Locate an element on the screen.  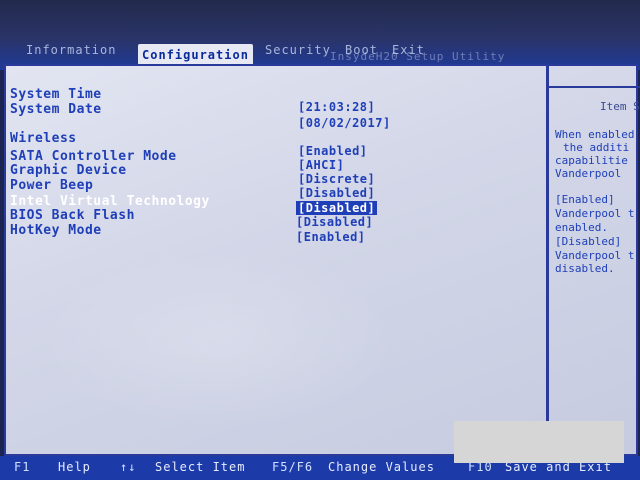
setting-value-system-time: [21:03:28] is located at coordinates (336, 107).